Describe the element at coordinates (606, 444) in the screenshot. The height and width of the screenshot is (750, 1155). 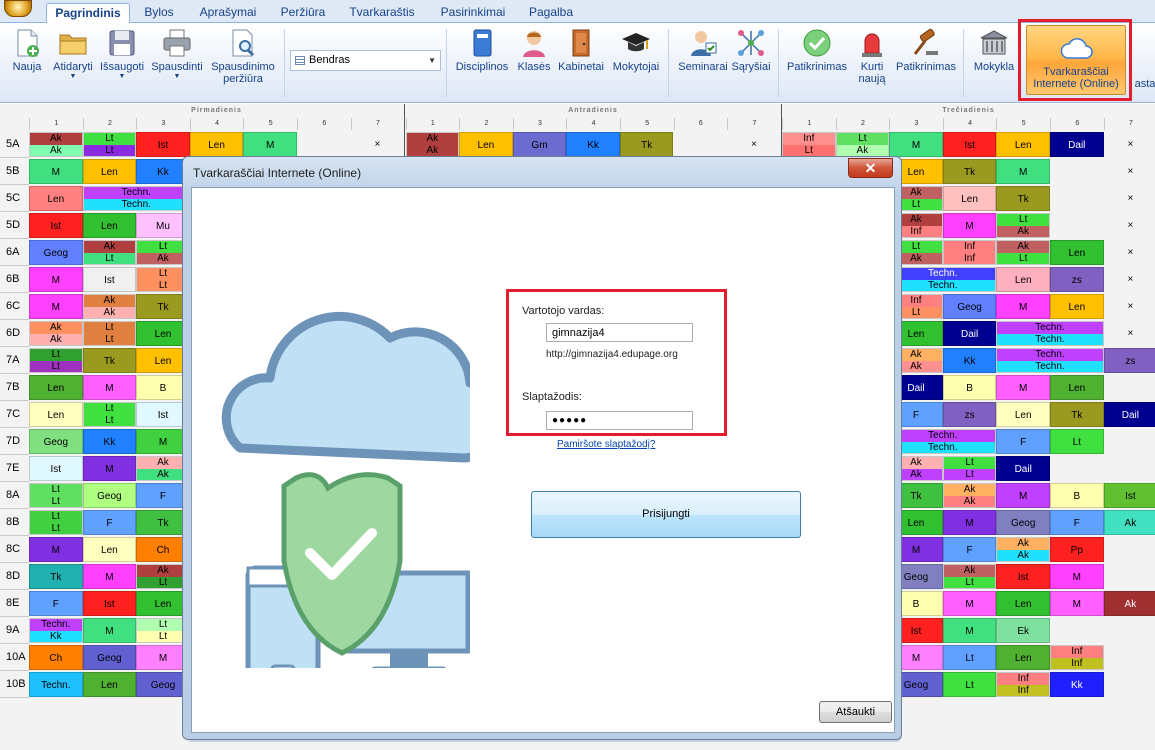
I see `forgot-password-link: Pamiršote slaptažodį?` at that location.